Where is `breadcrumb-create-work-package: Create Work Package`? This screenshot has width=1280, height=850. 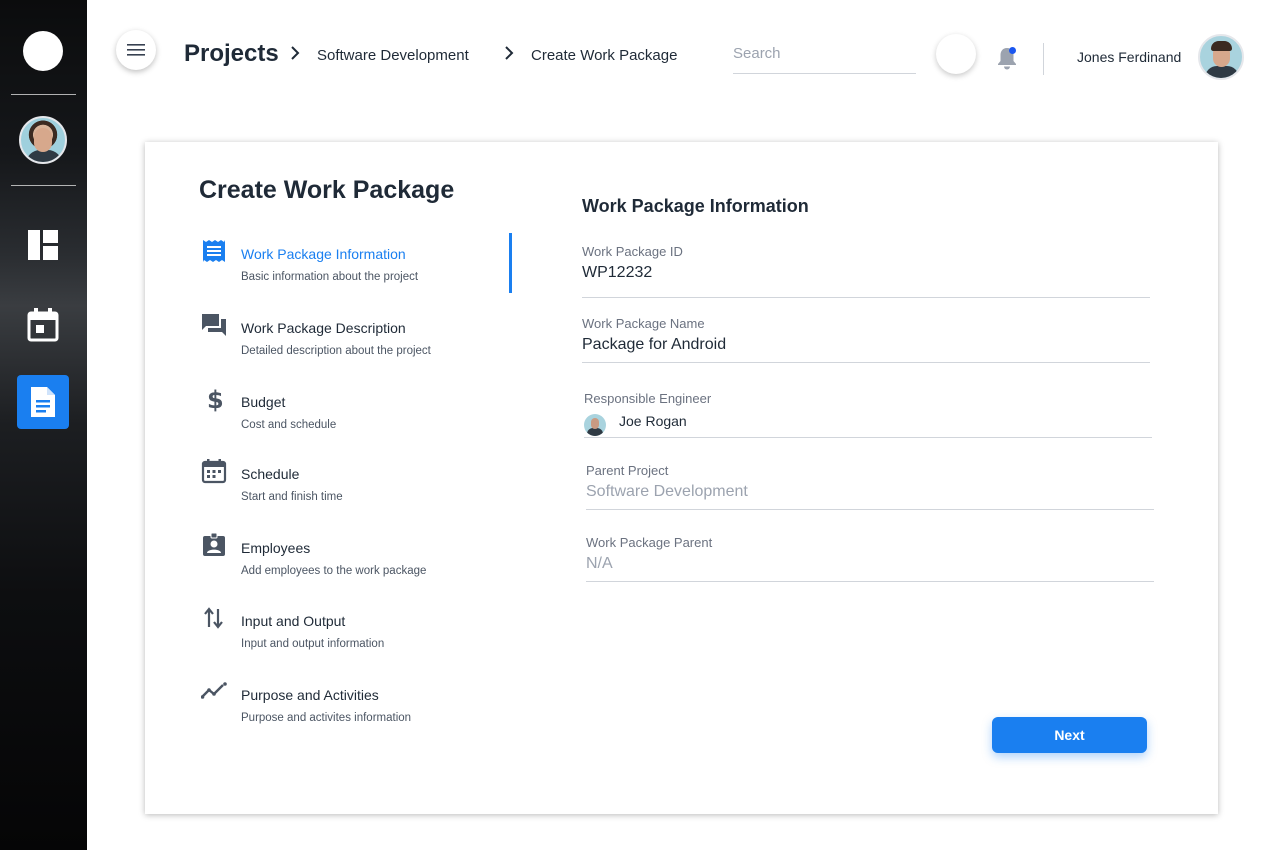 breadcrumb-create-work-package: Create Work Package is located at coordinates (604, 55).